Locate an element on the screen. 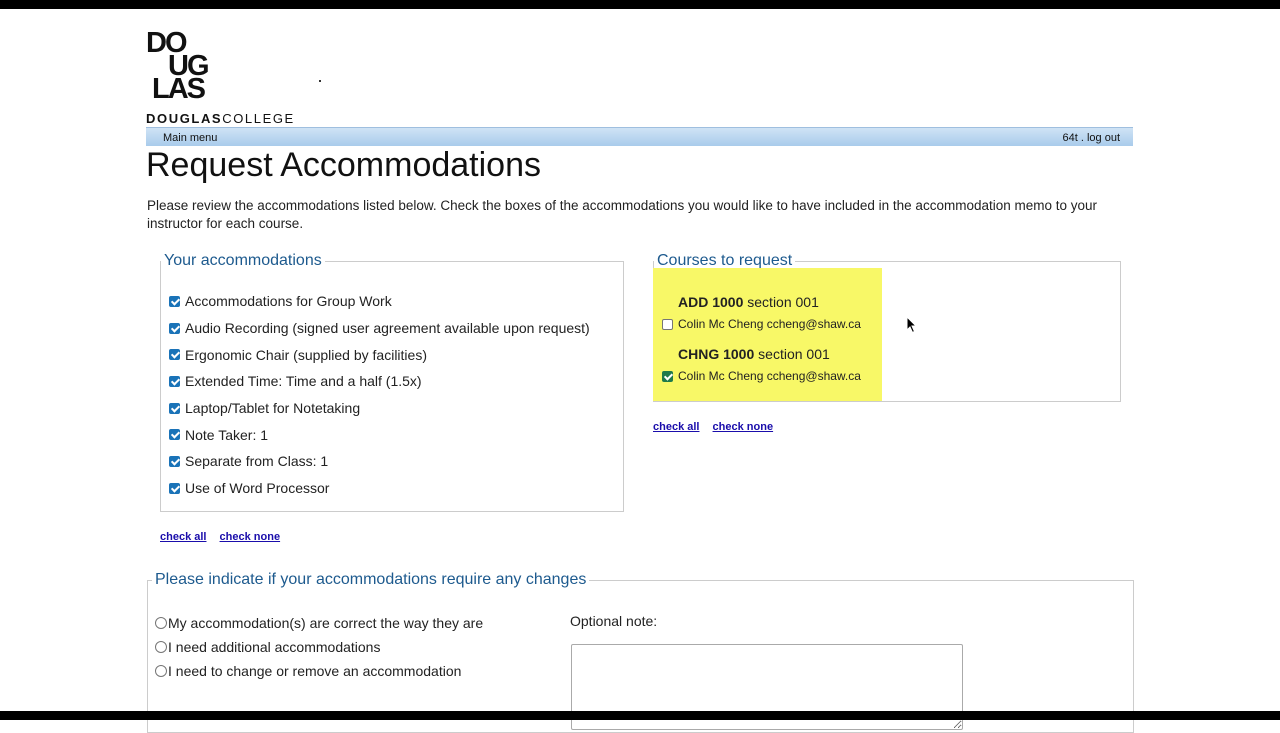  college-wordmark: DOUGLASCOLLEGE is located at coordinates (220, 118).